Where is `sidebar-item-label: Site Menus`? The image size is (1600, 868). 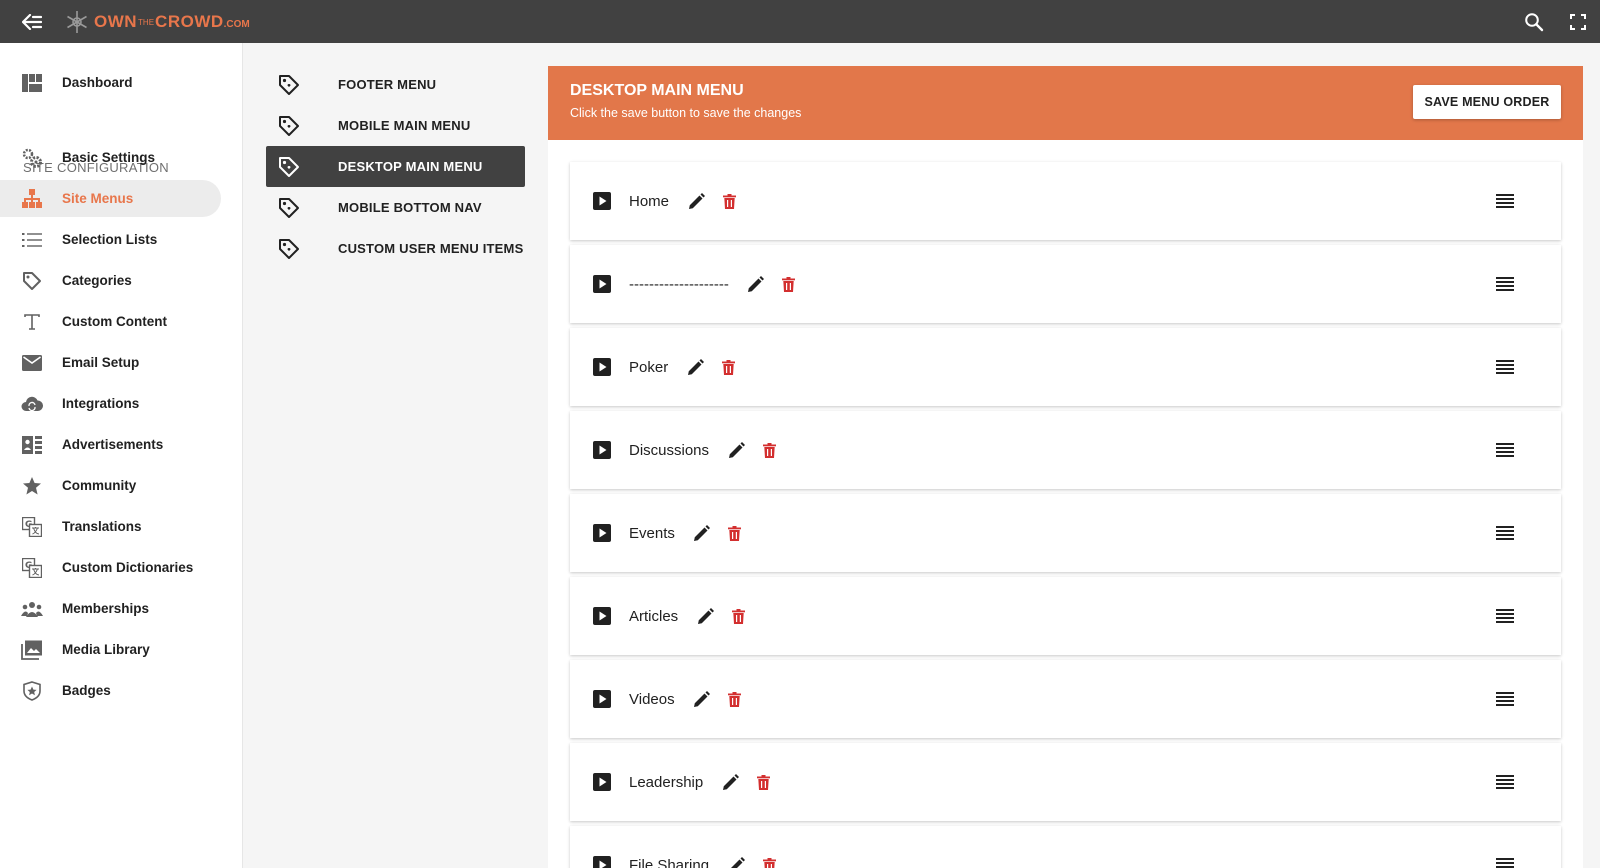
sidebar-item-label: Site Menus is located at coordinates (98, 198).